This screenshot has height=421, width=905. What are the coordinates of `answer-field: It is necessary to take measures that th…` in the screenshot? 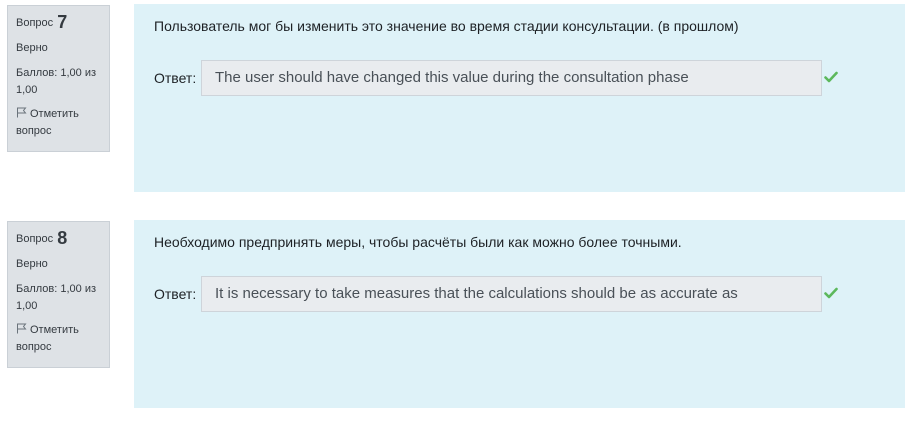 It's located at (511, 294).